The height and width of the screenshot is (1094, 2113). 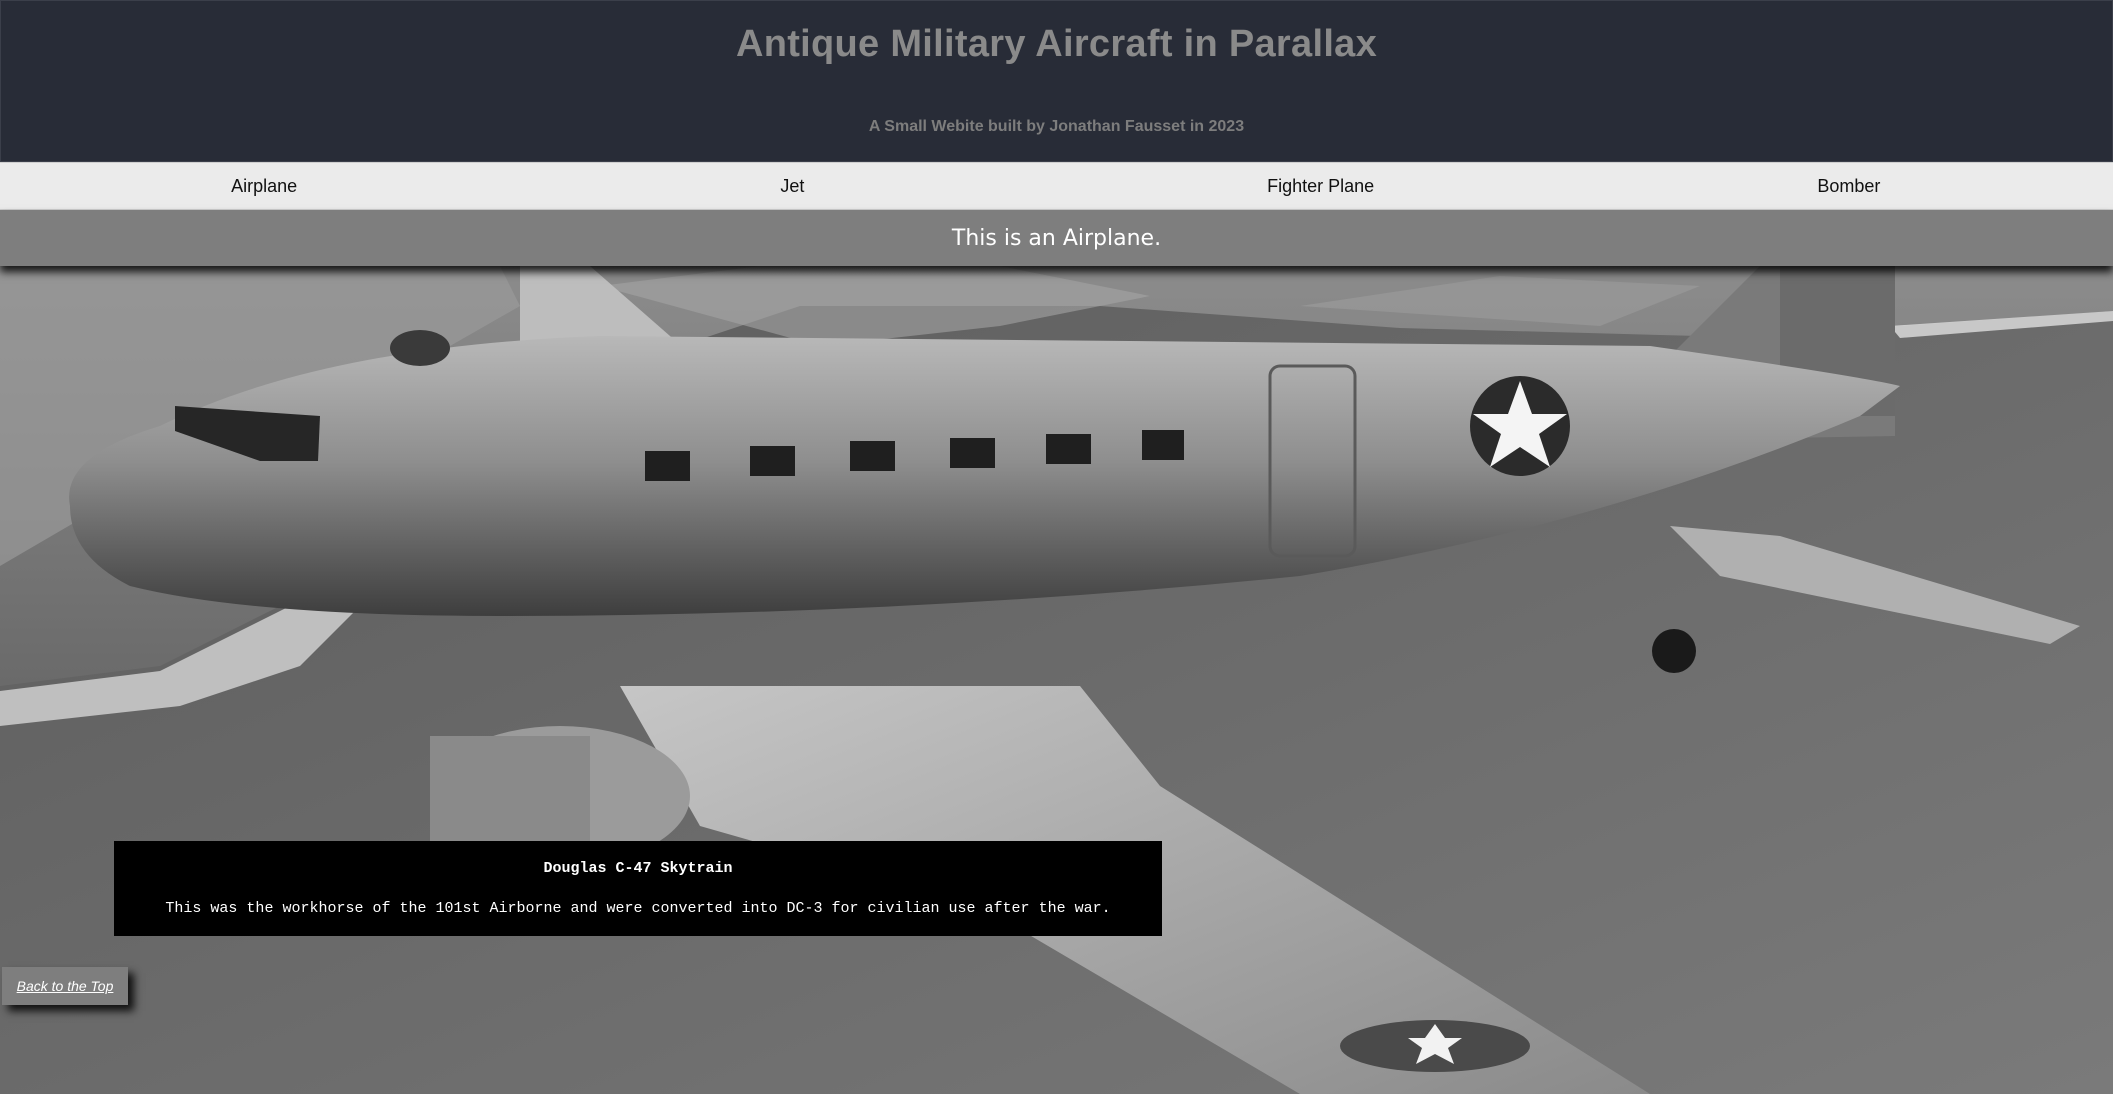 What do you see at coordinates (1056, 44) in the screenshot?
I see `site-title: Antique Military Aircraft in Parallax` at bounding box center [1056, 44].